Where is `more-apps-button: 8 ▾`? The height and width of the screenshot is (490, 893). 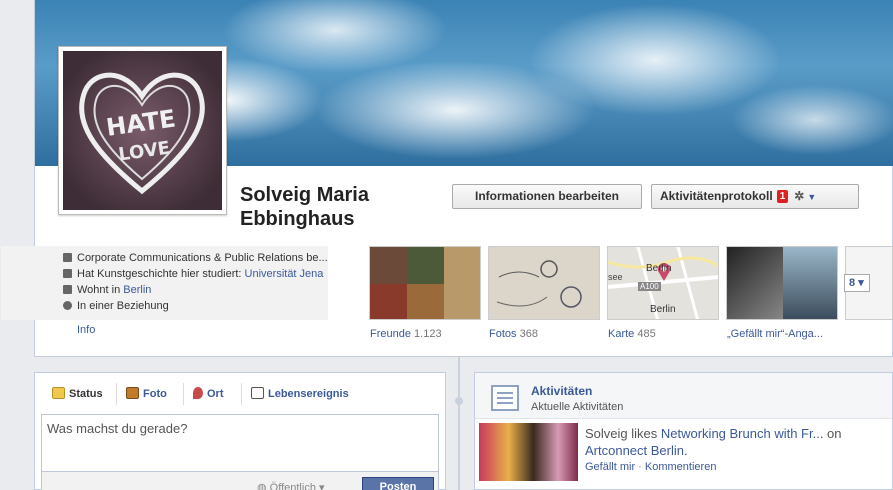
more-apps-button: 8 ▾ is located at coordinates (857, 283).